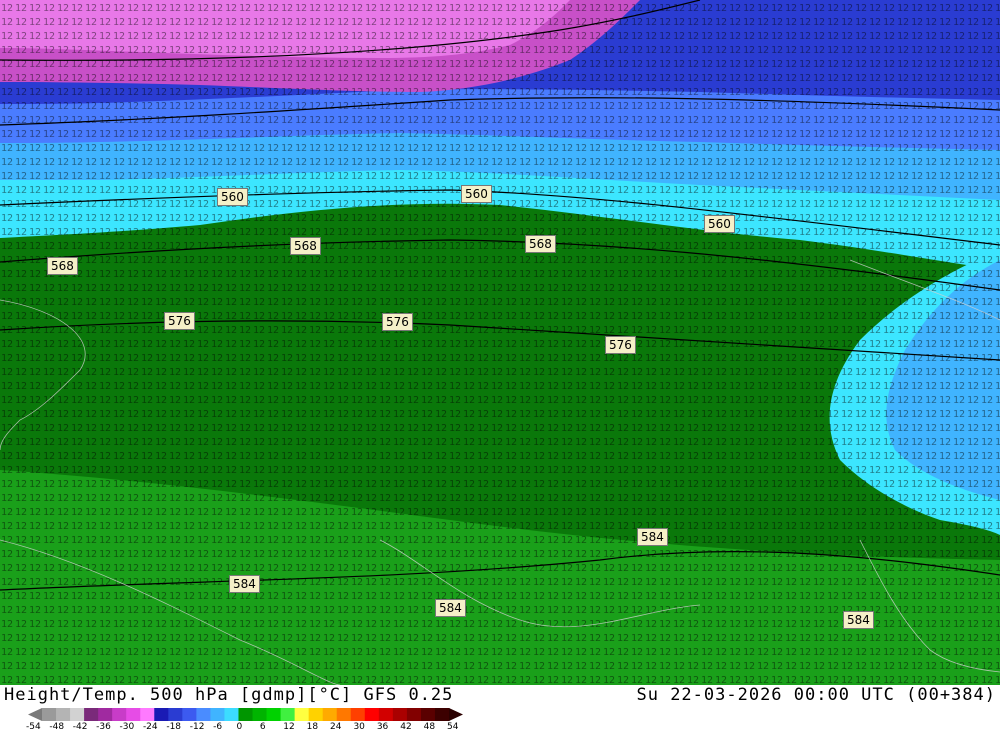  I want to click on color-scale-bar, so click(245, 714).